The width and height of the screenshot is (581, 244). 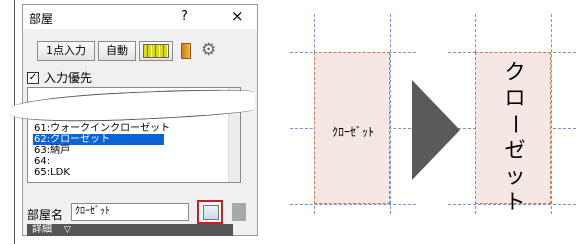 I want to click on room-after-char: ト, so click(x=515, y=202).